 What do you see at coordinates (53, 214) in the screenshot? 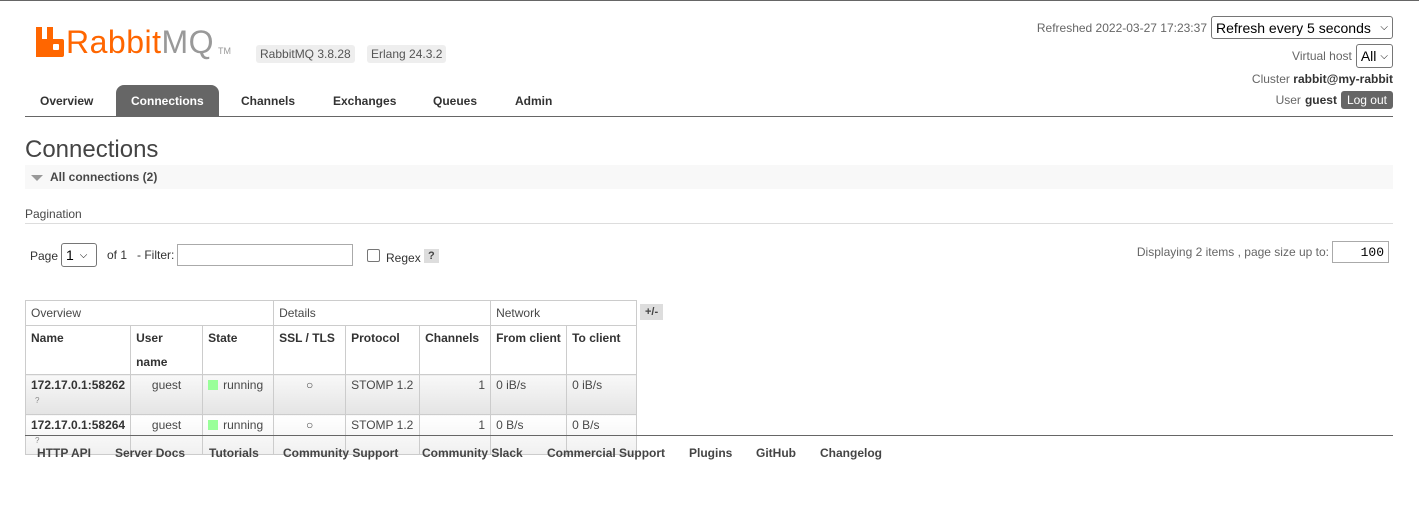
I see `pagination-label: Pagination` at bounding box center [53, 214].